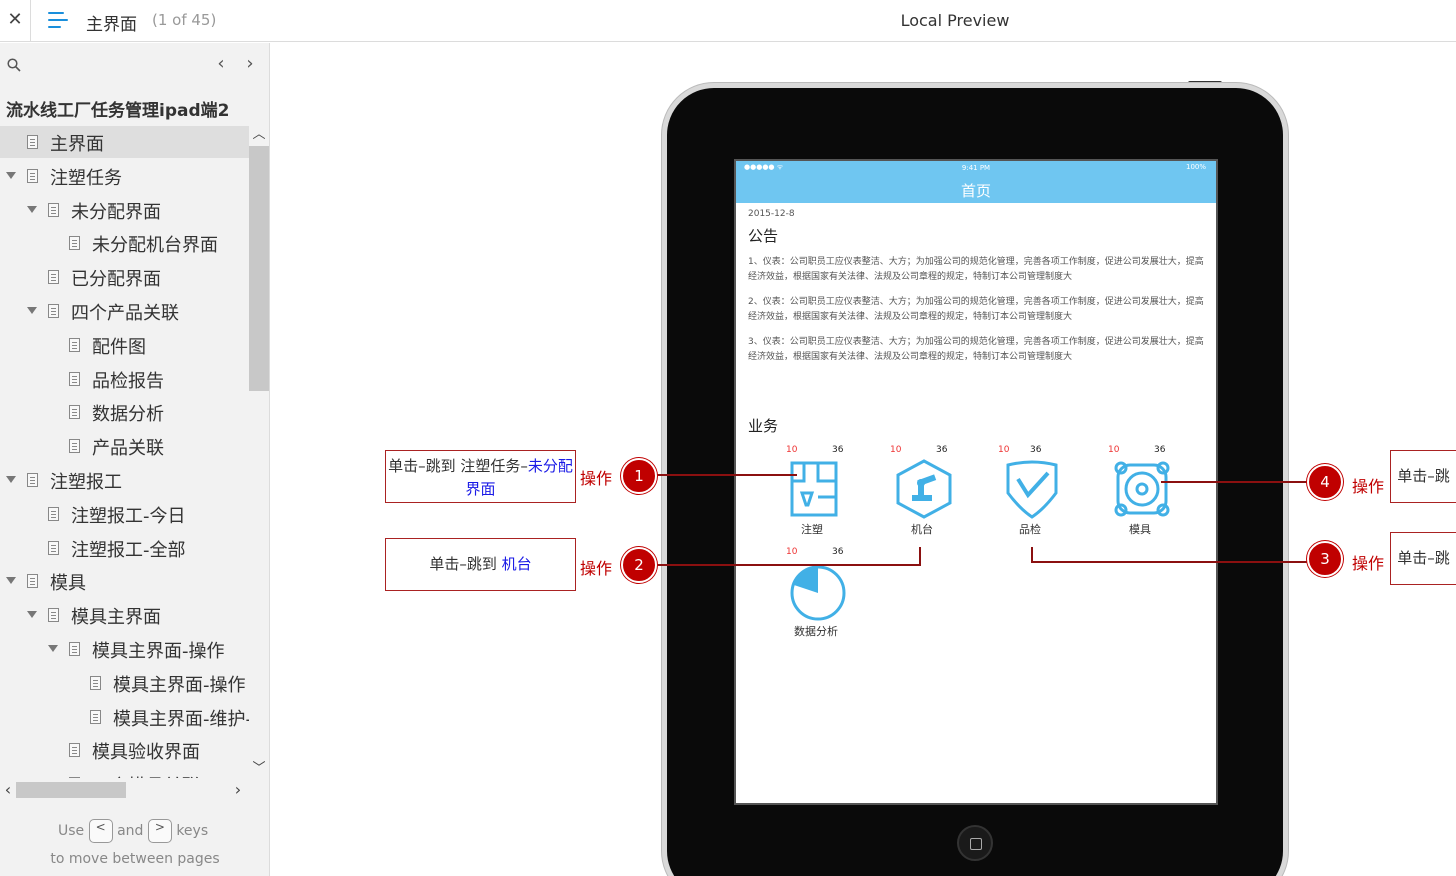  Describe the element at coordinates (596, 568) in the screenshot. I see `op-label-2: 操作` at that location.